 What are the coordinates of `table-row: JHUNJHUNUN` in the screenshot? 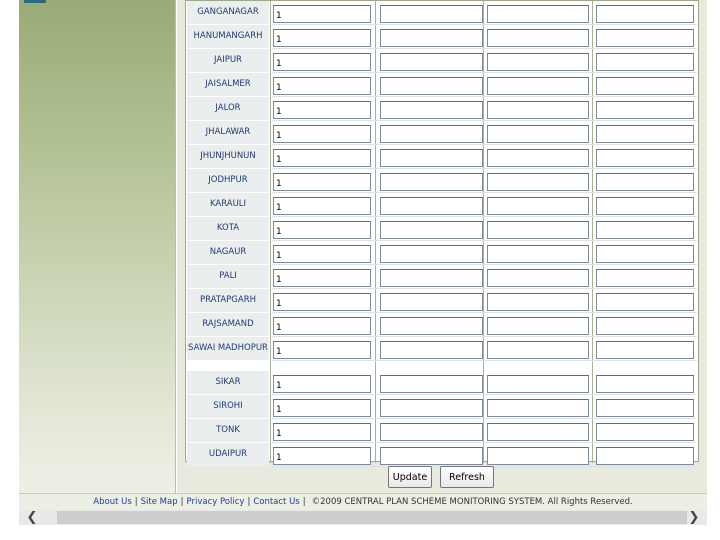 It's located at (442, 157).